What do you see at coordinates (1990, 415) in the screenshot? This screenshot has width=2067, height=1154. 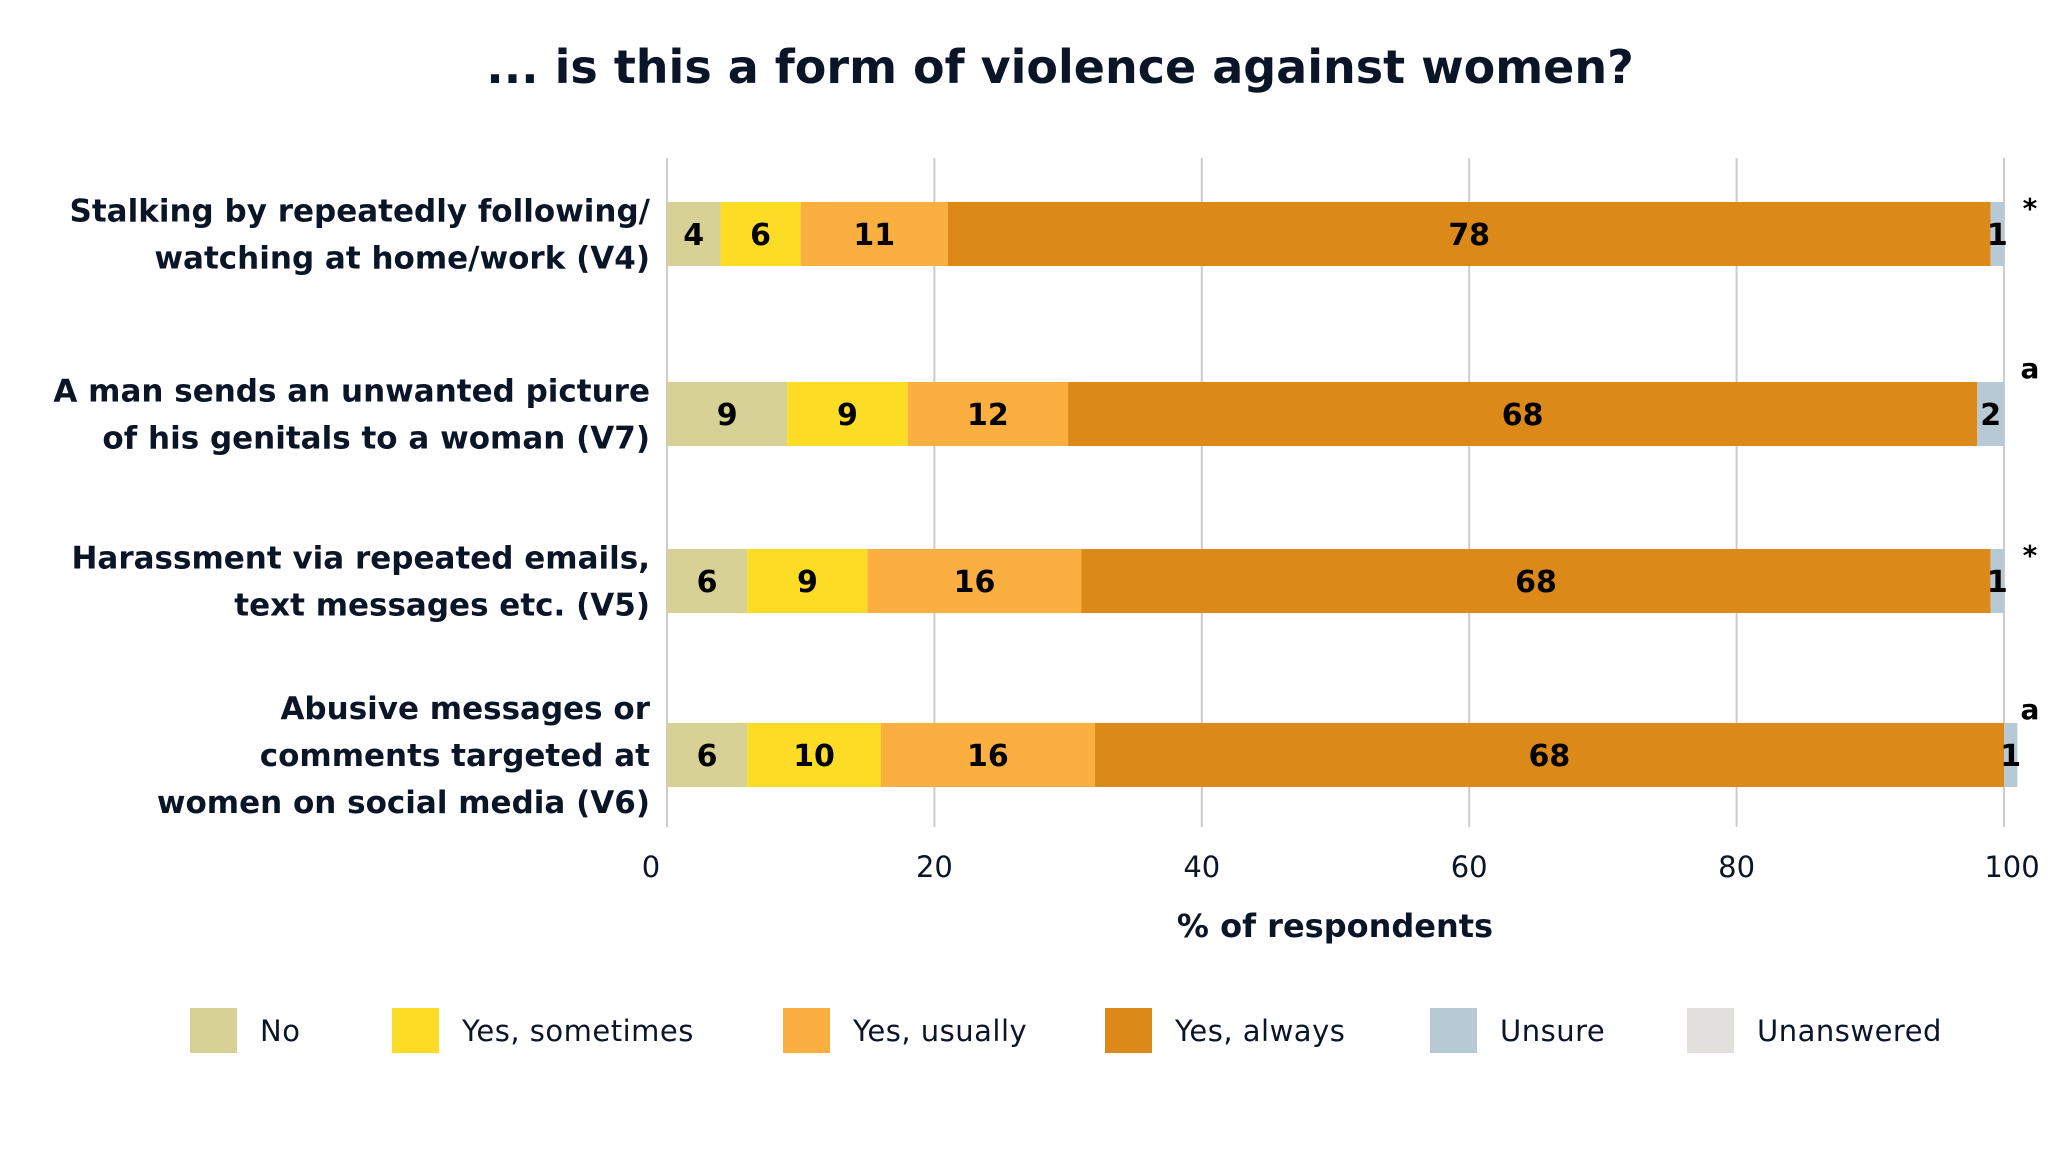 I see `bar-value-label: 2` at bounding box center [1990, 415].